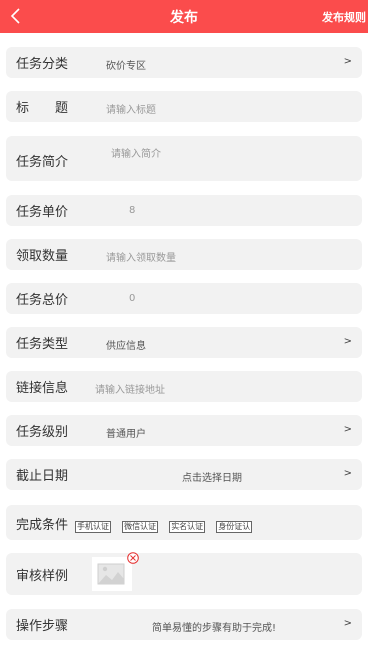  Describe the element at coordinates (130, 388) in the screenshot. I see `link-input: 请输入链接地址` at that location.